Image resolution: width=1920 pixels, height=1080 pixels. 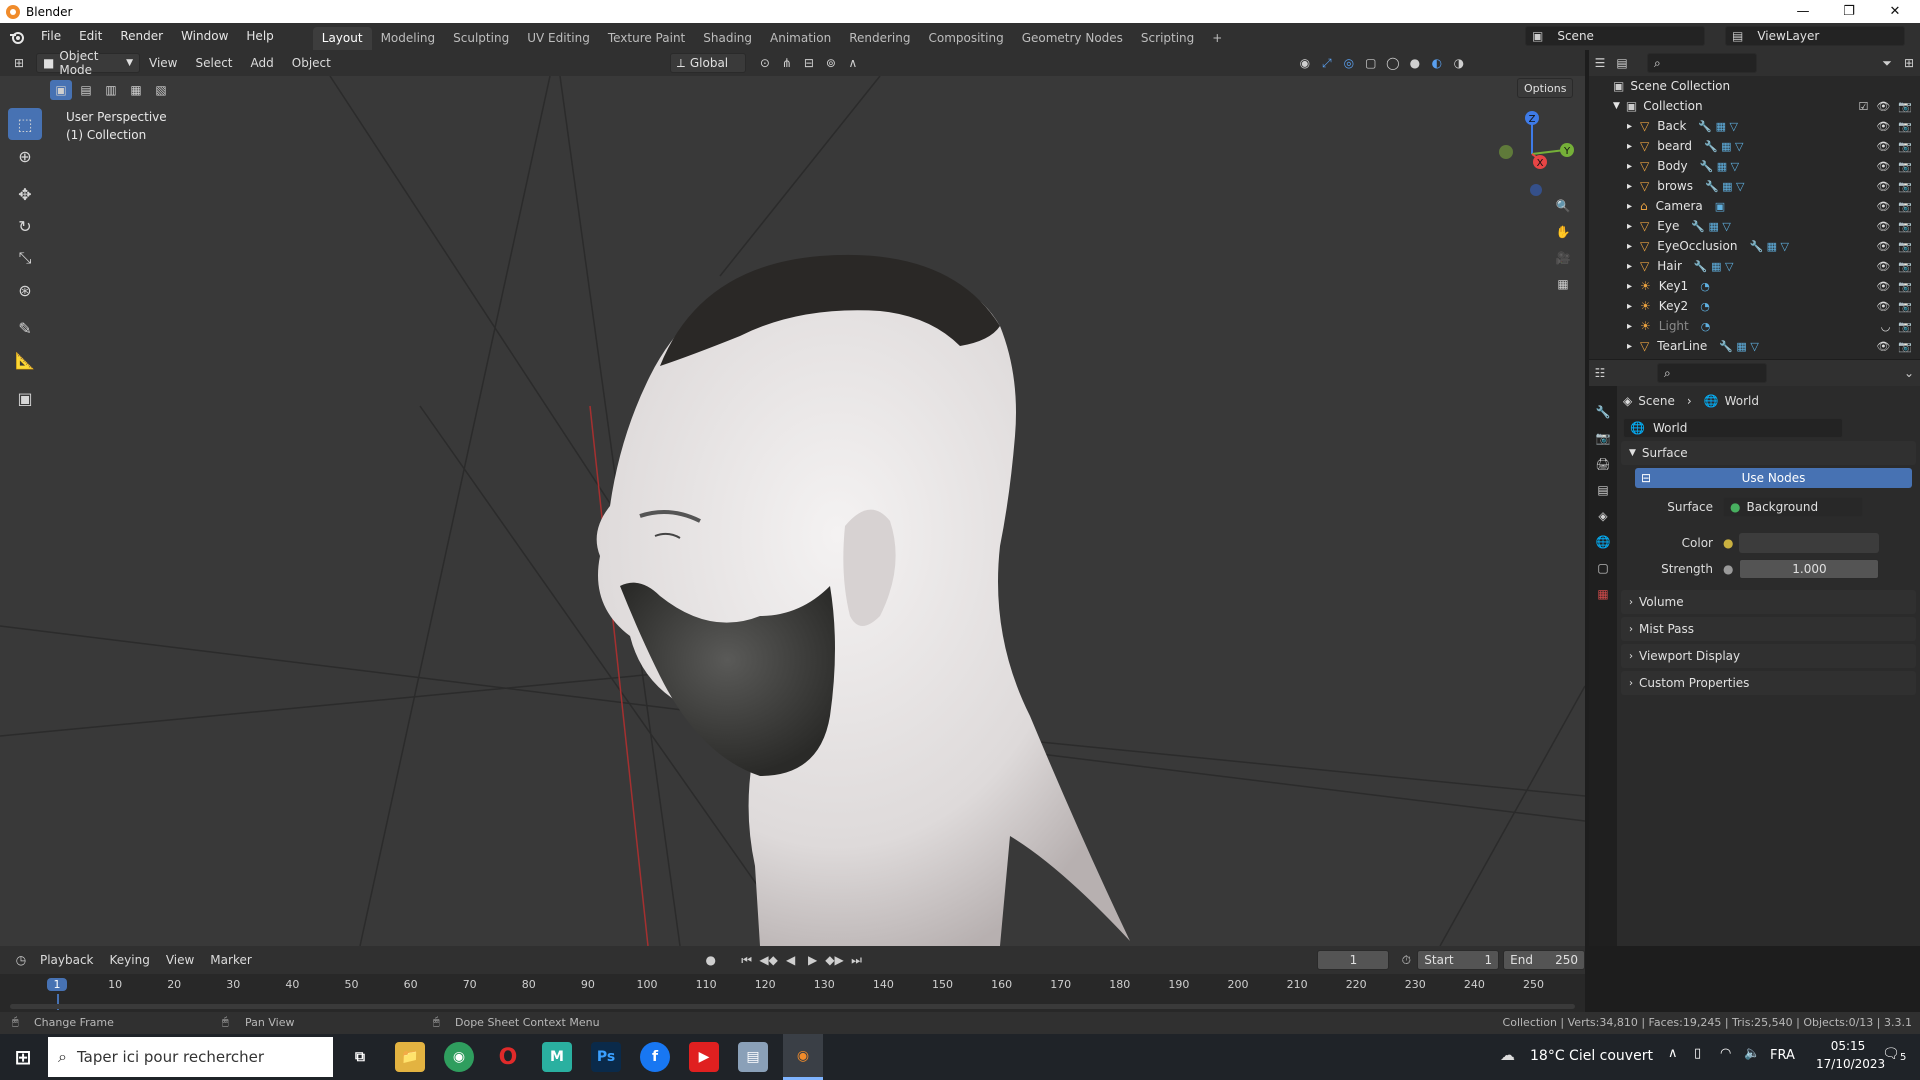 What do you see at coordinates (1793, 507) in the screenshot?
I see `surface-shader-field: ● Background` at bounding box center [1793, 507].